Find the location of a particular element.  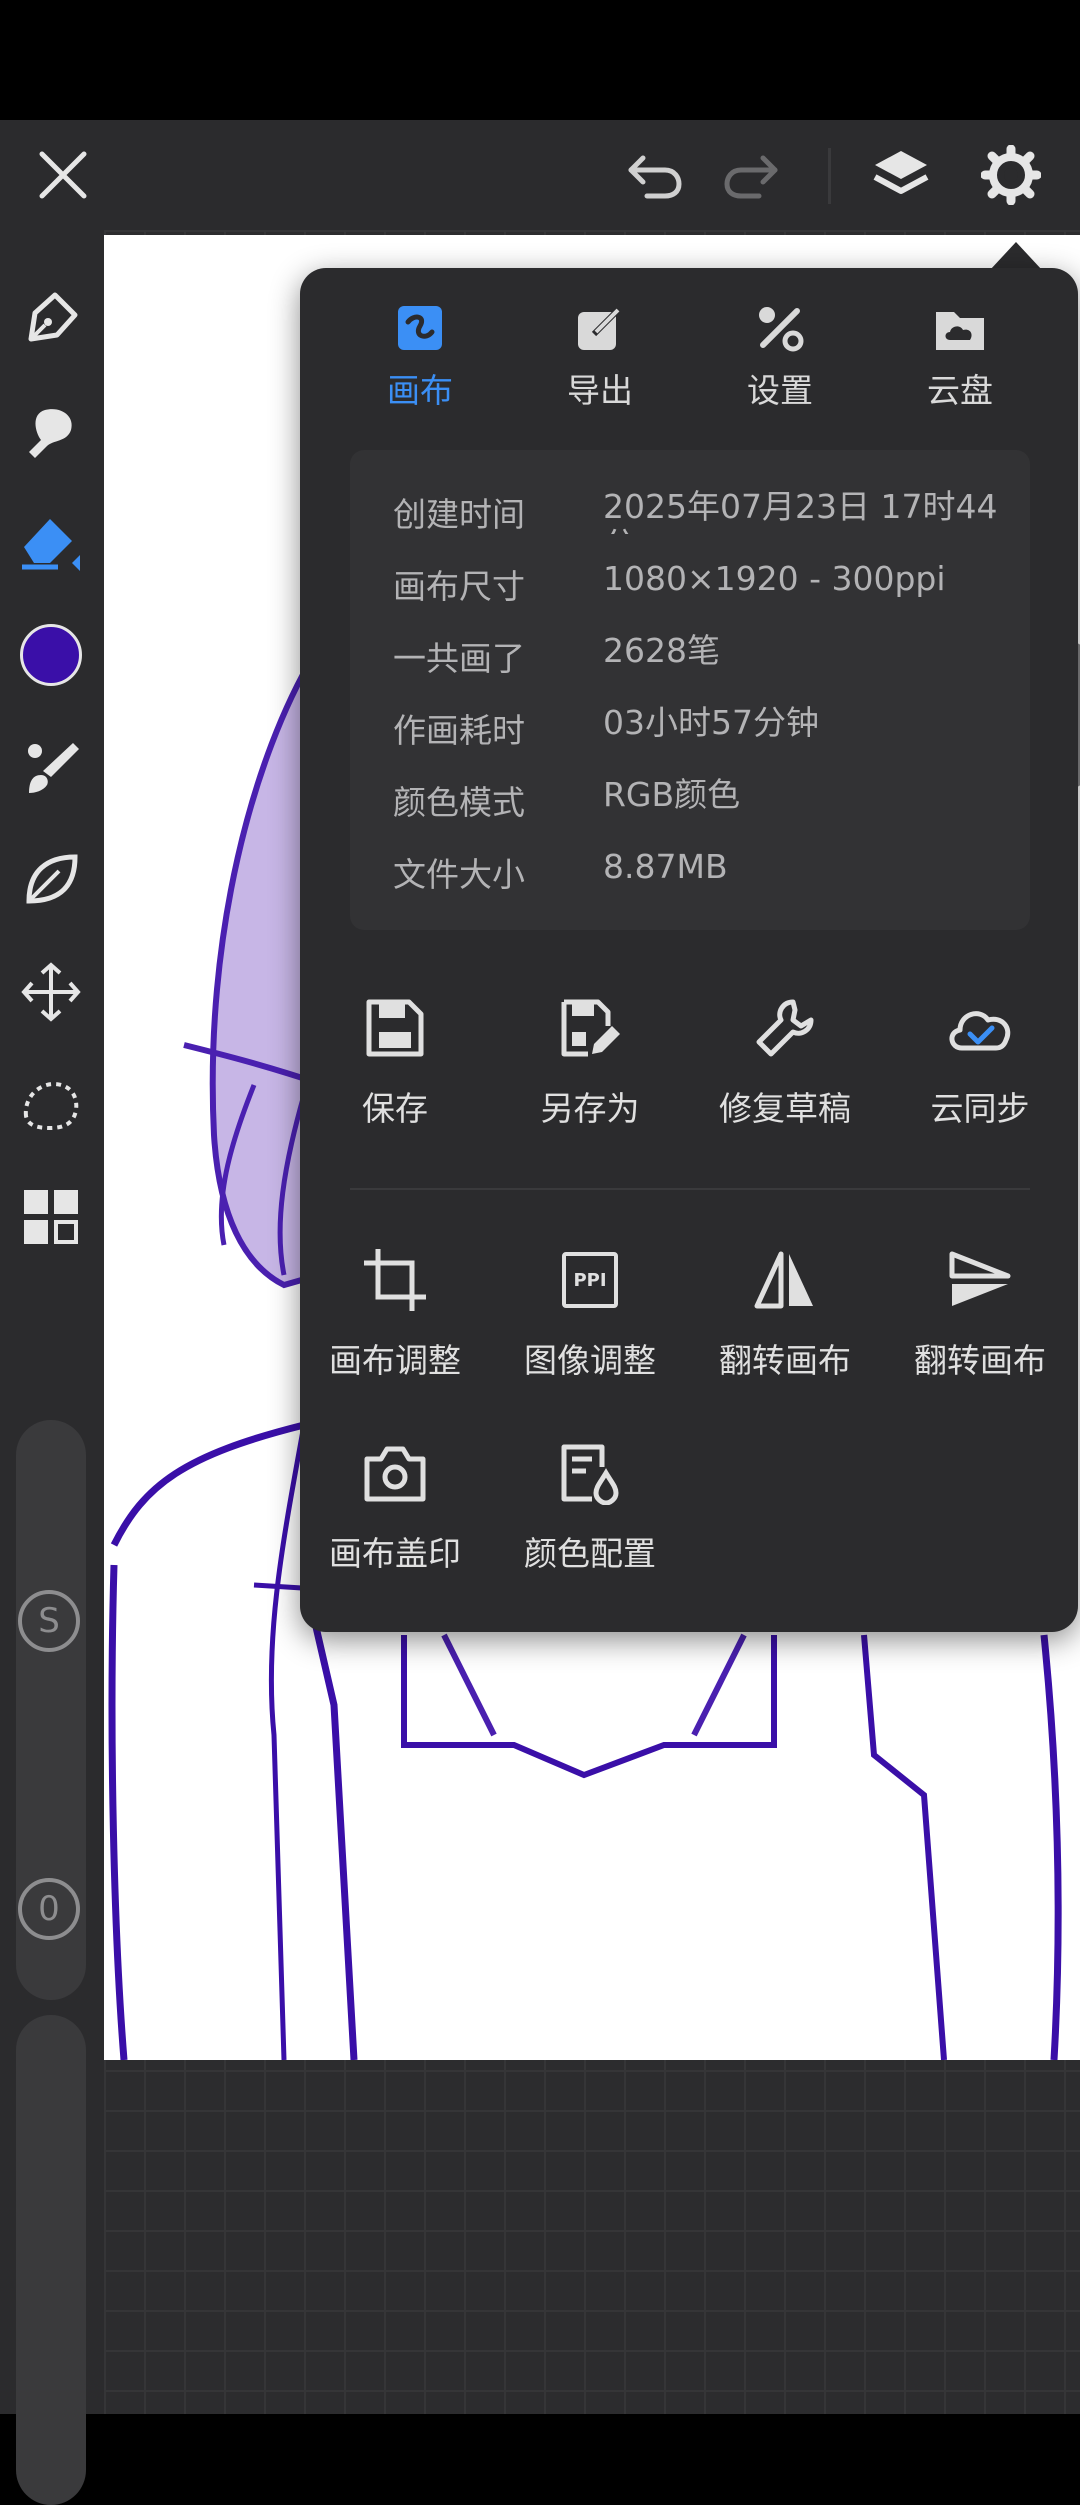

tab-cloud: 云盘 is located at coordinates (960, 358).